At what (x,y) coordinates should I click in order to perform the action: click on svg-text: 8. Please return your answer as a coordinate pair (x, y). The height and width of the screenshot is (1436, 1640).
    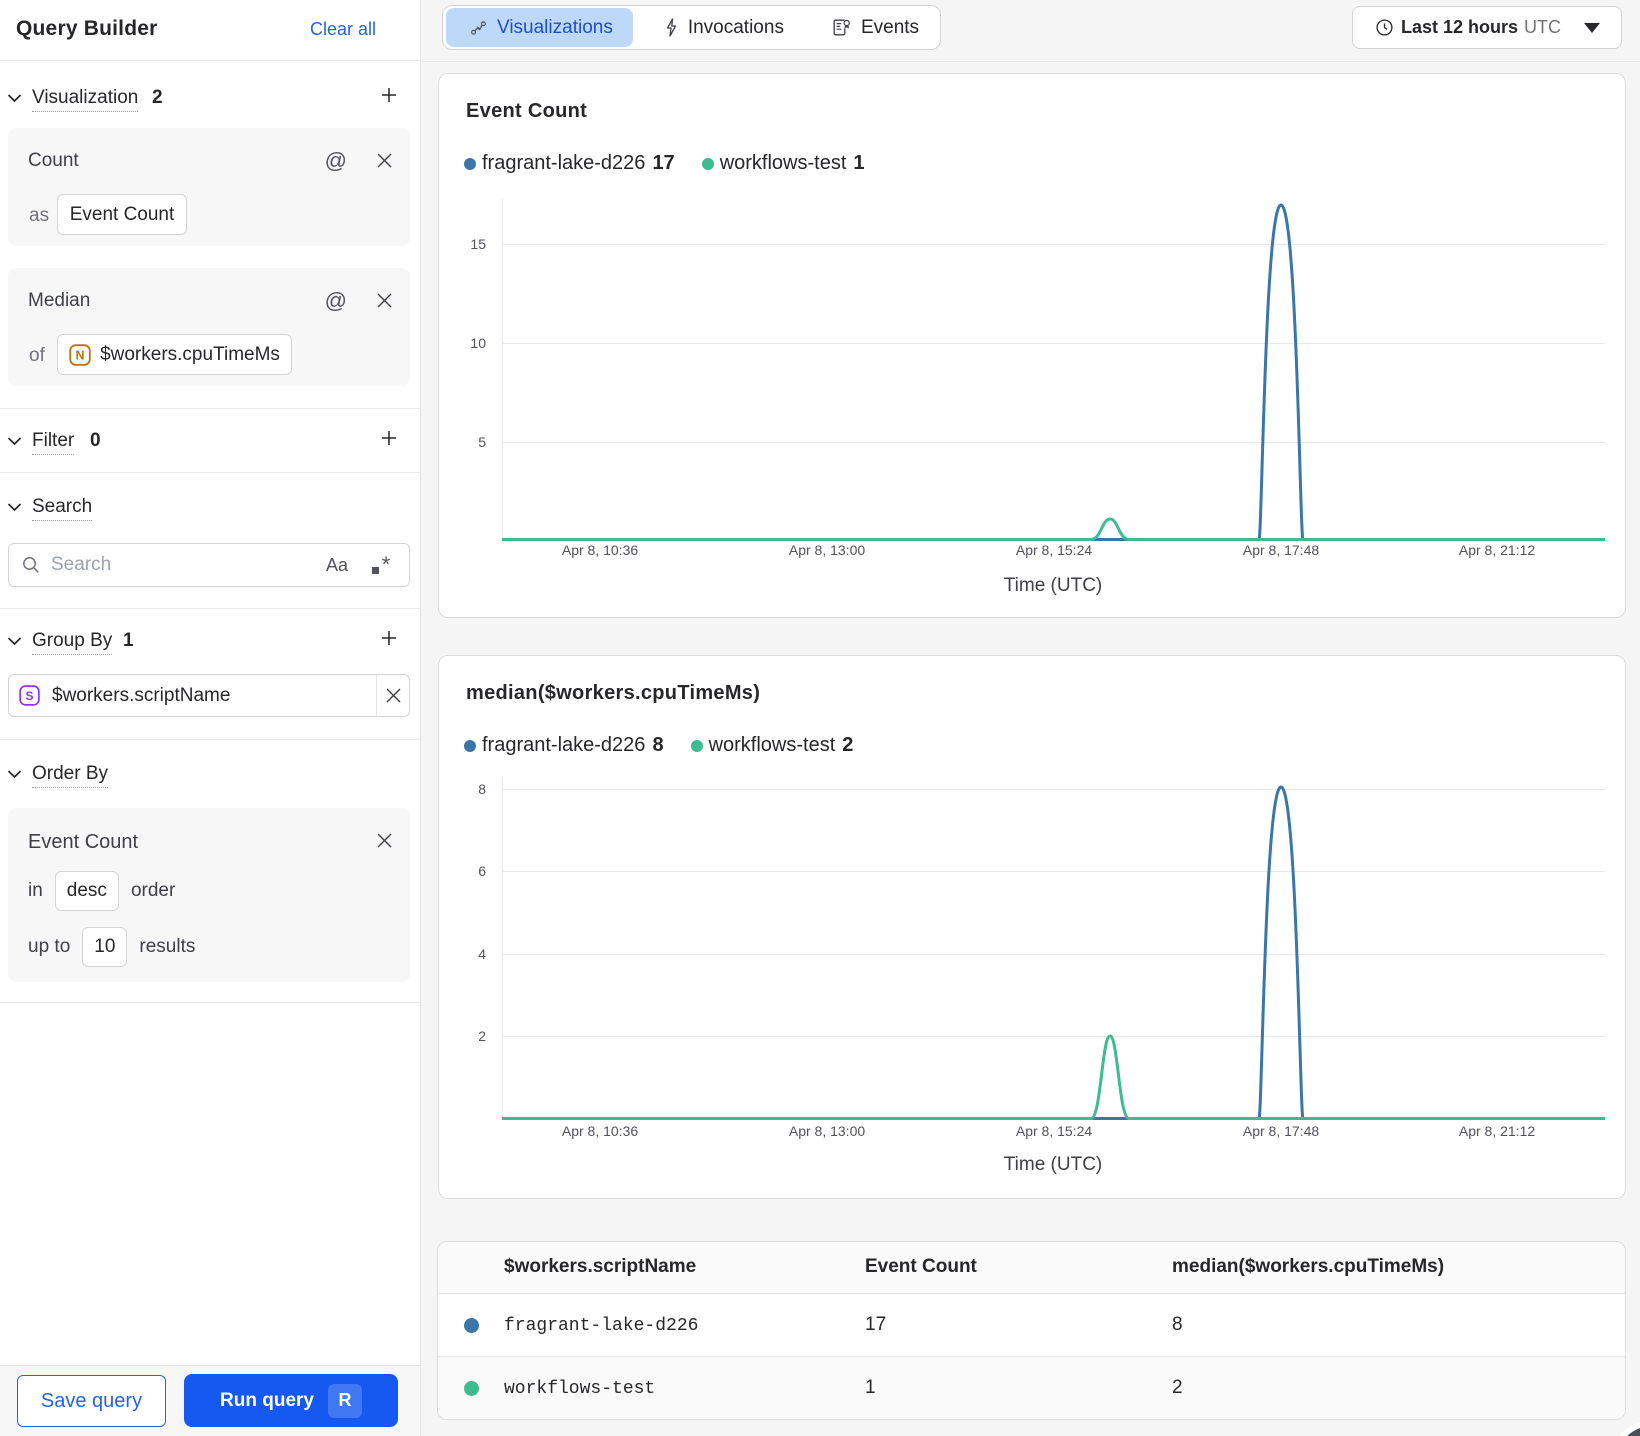
    Looking at the image, I should click on (482, 789).